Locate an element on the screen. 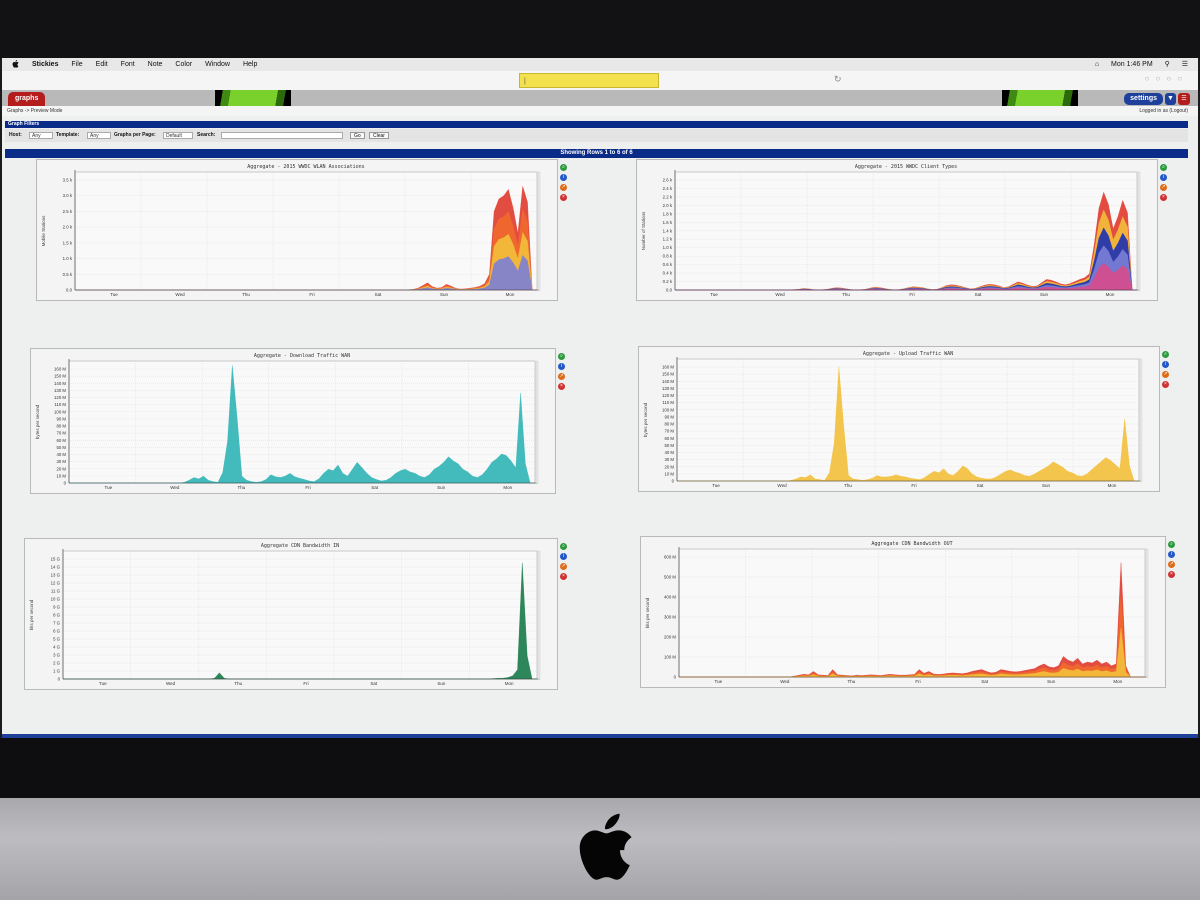  menu-note: Note is located at coordinates (155, 64).